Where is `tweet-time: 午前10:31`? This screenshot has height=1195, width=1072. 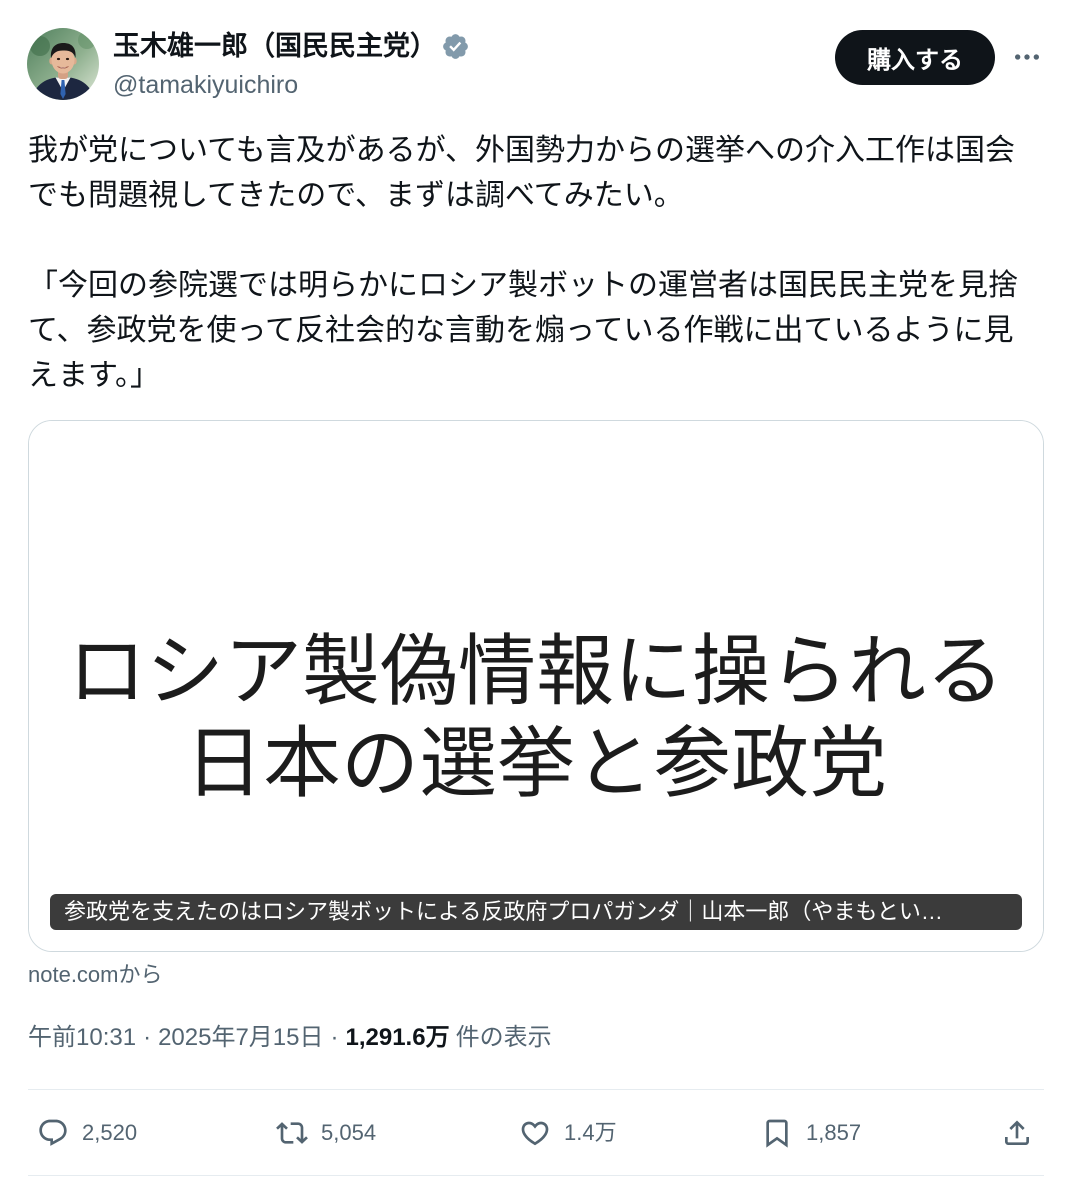 tweet-time: 午前10:31 is located at coordinates (82, 1038).